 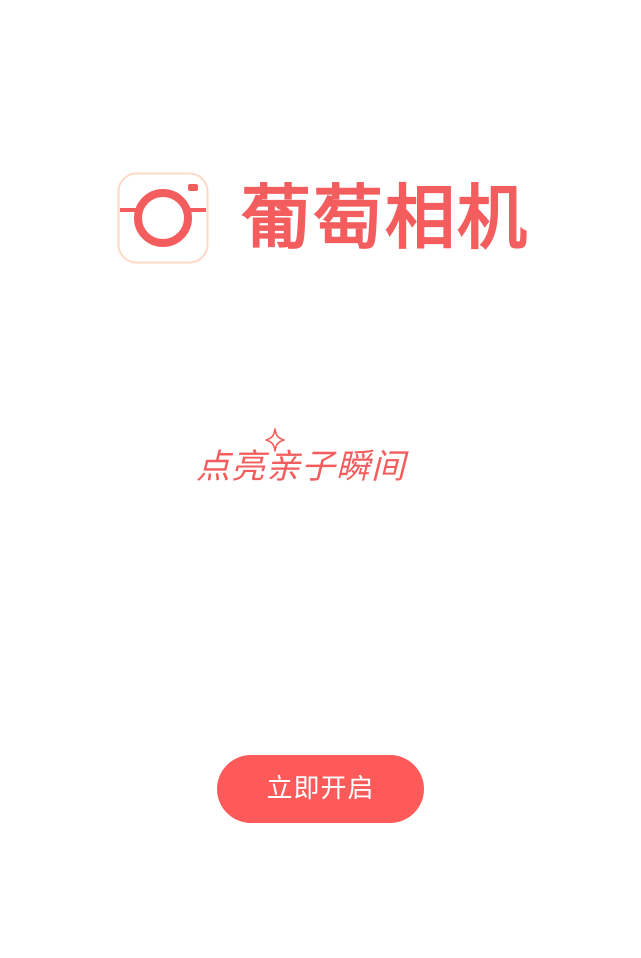 I want to click on app-name: 葡萄相机, so click(x=385, y=218).